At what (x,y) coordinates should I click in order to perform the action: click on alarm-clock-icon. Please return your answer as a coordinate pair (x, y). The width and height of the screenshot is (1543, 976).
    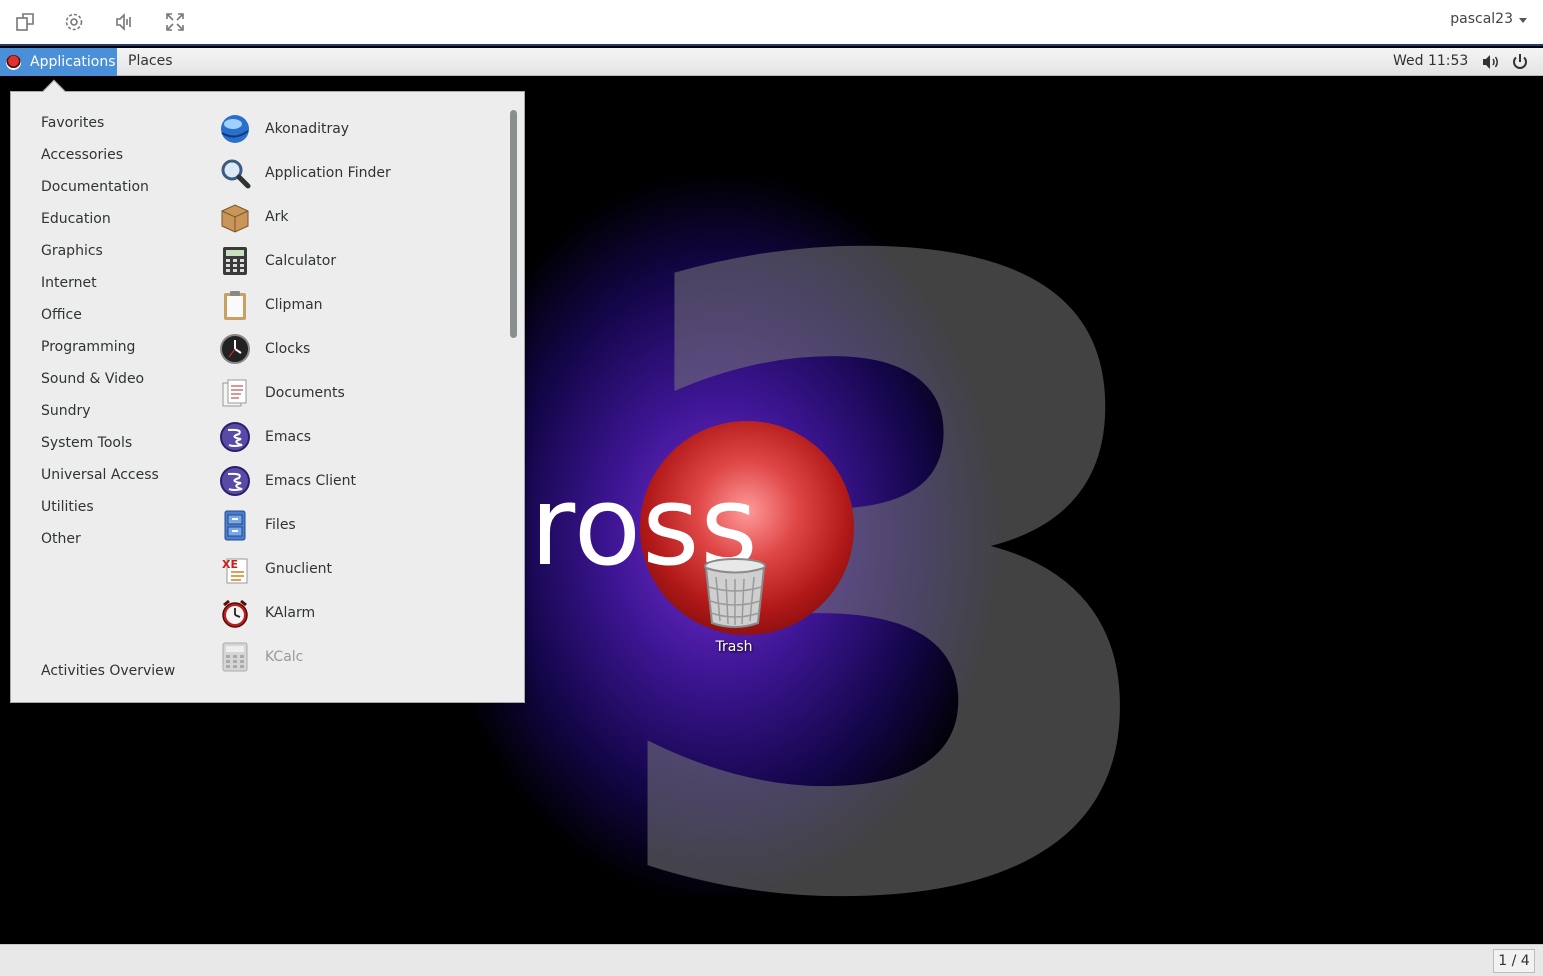
    Looking at the image, I should click on (235, 613).